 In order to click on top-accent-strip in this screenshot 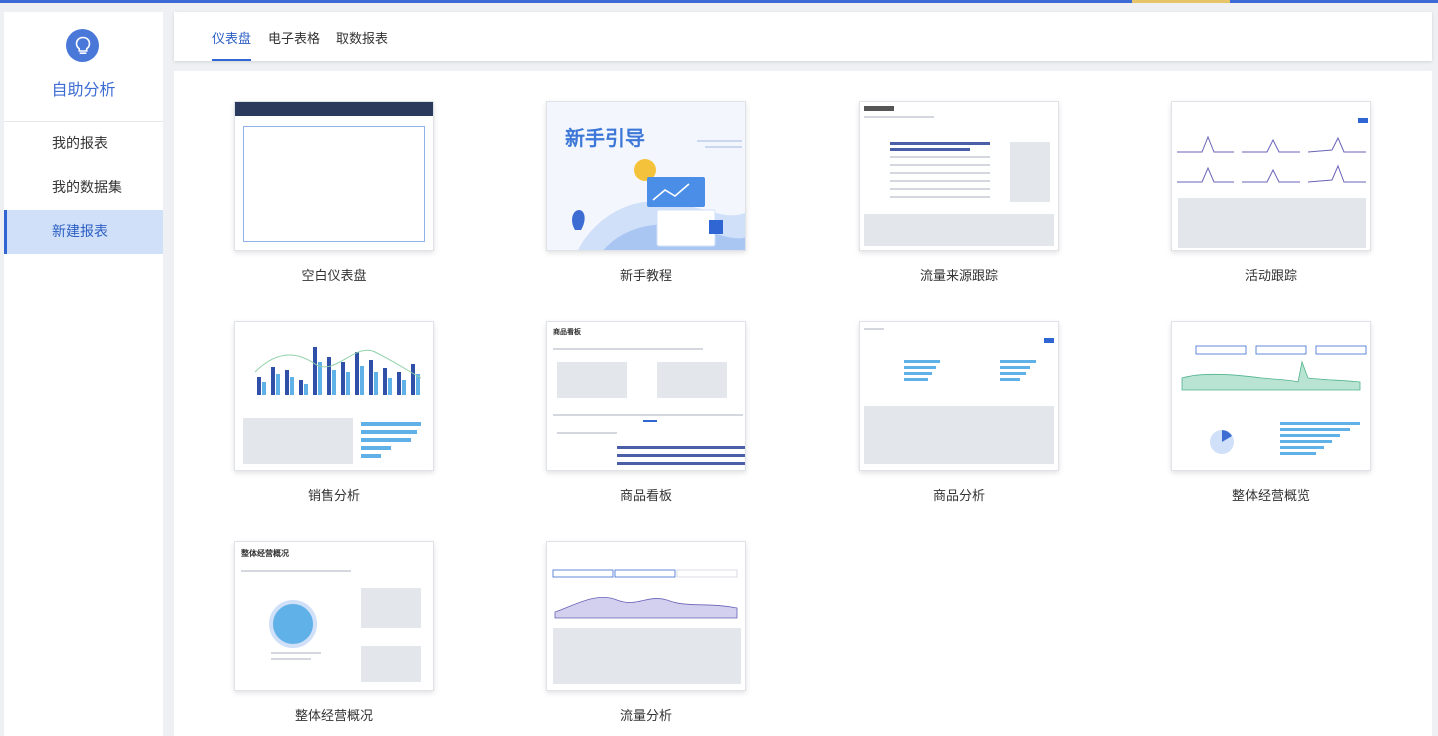, I will do `click(719, 1)`.